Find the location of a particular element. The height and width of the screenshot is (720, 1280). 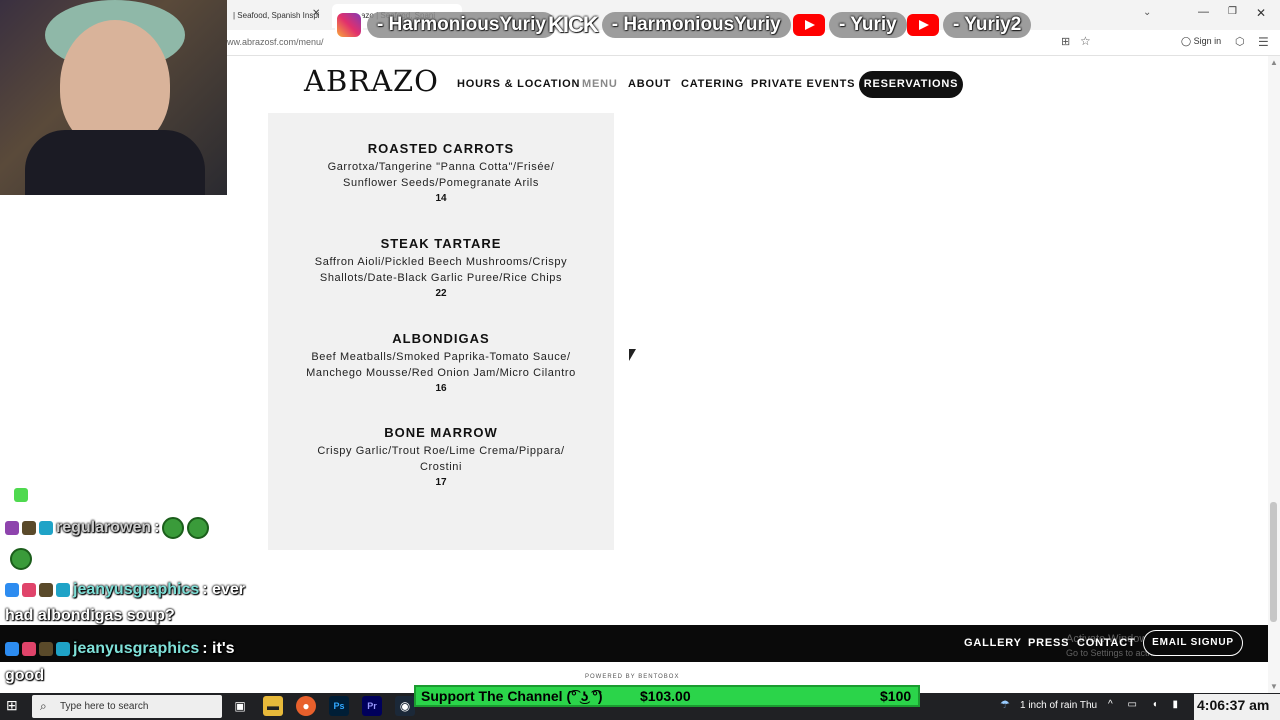

mouse-cursor-icon is located at coordinates (632, 355).